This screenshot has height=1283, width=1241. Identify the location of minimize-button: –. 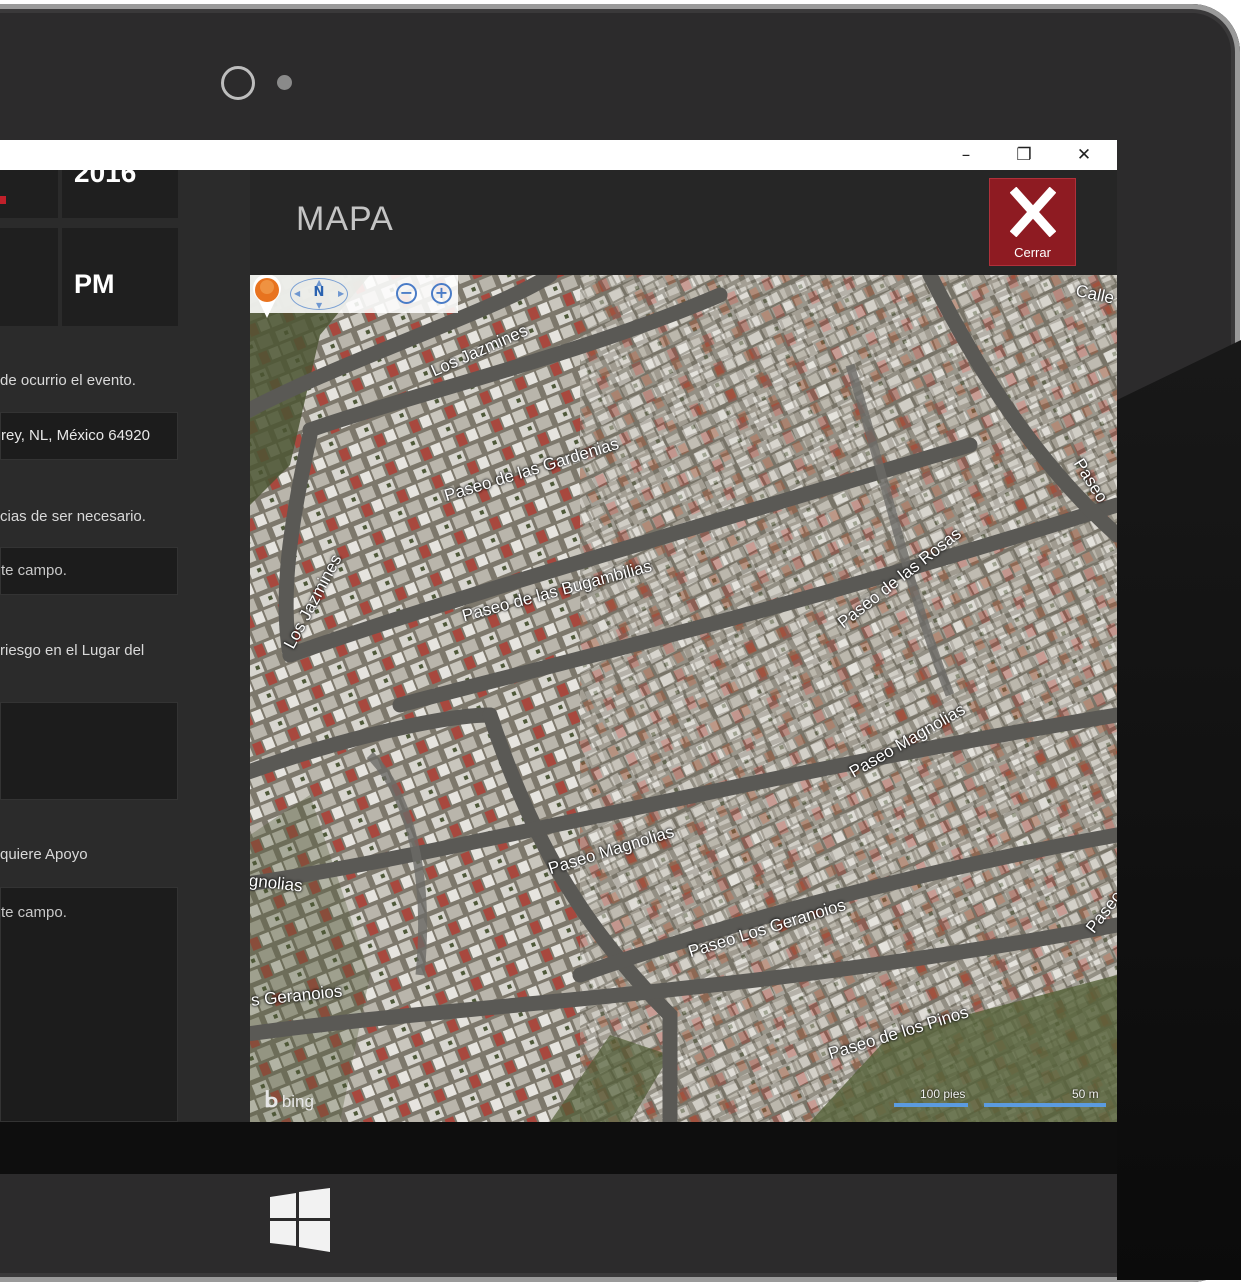
(966, 155).